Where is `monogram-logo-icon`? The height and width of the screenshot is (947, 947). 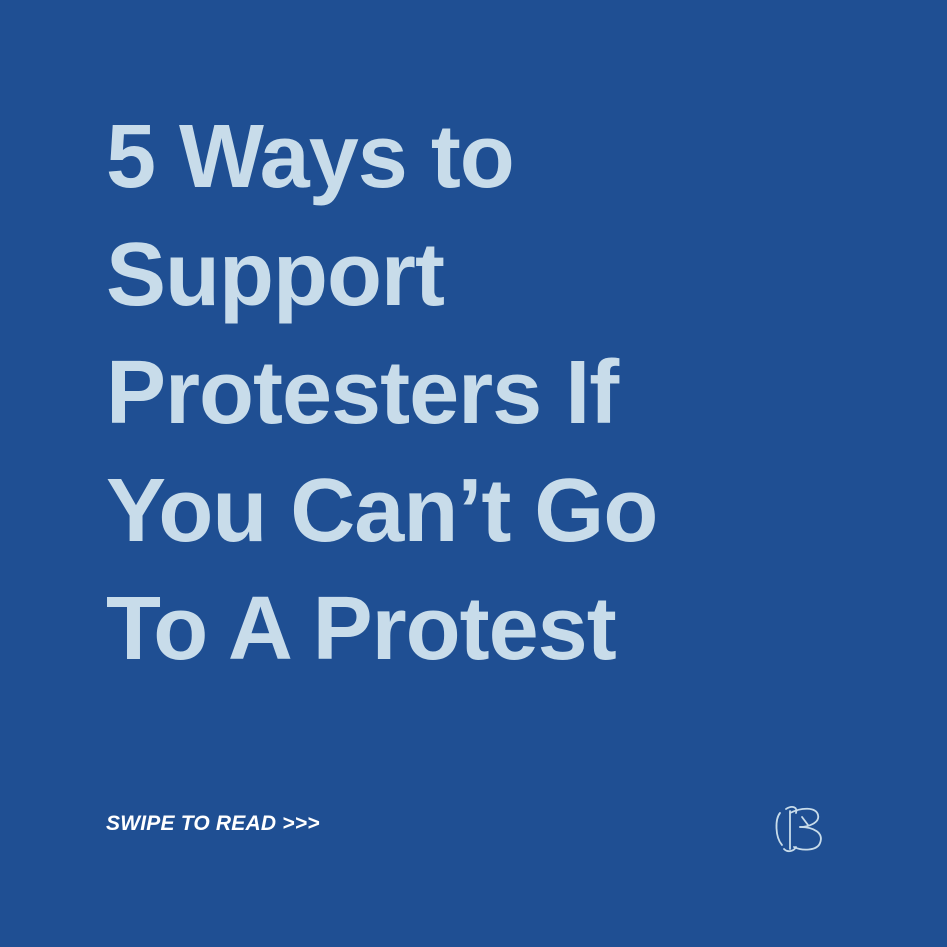
monogram-logo-icon is located at coordinates (798, 829).